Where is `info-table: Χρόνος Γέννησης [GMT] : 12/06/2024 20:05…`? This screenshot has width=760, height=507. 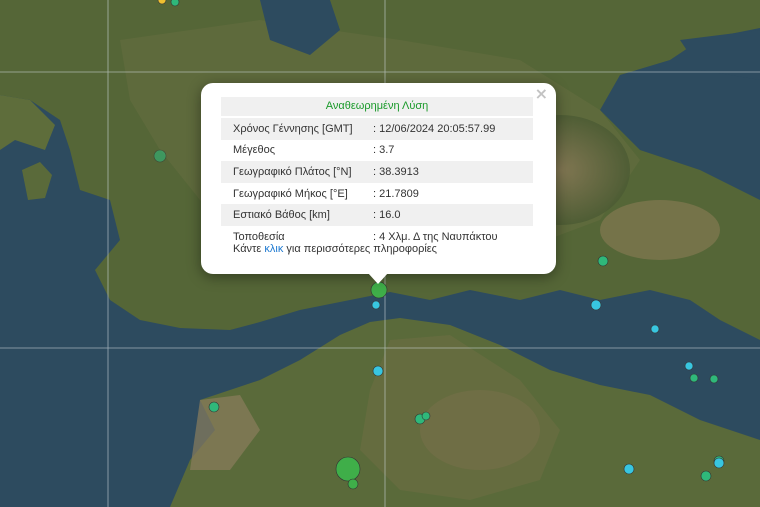 info-table: Χρόνος Γέννησης [GMT] : 12/06/2024 20:05… is located at coordinates (377, 183).